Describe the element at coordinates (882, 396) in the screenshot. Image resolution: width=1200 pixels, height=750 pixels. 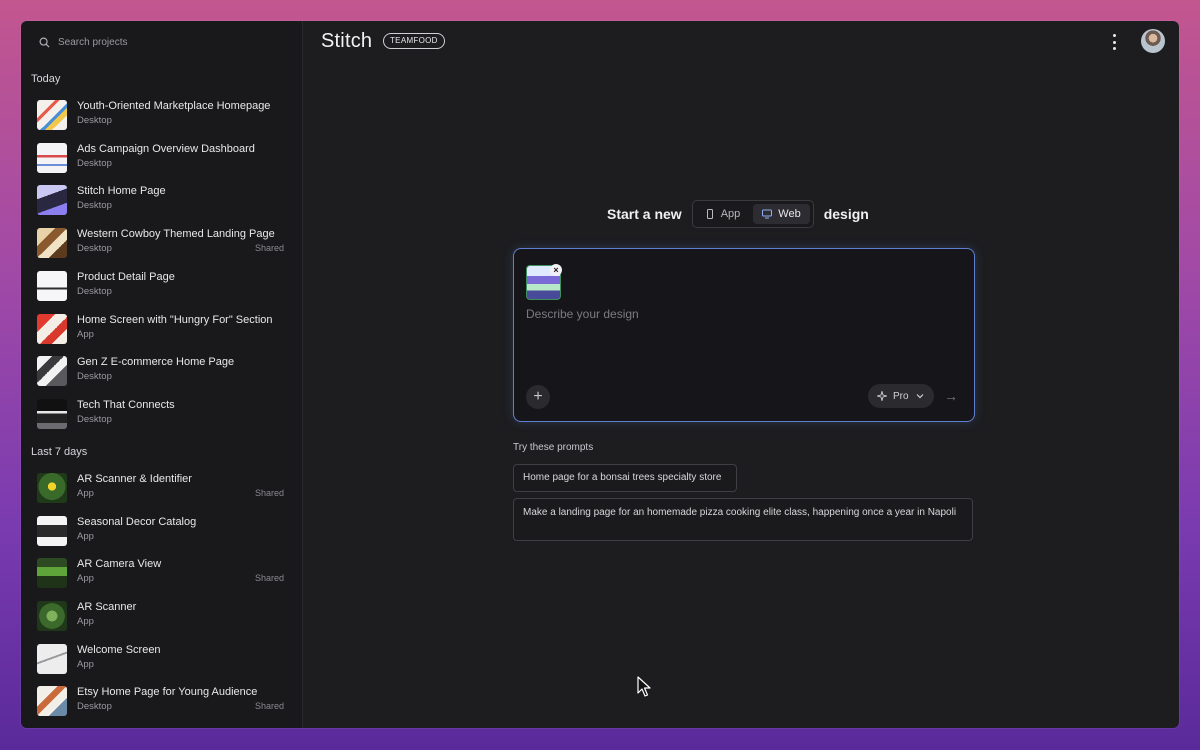
I see `sparkle-icon` at that location.